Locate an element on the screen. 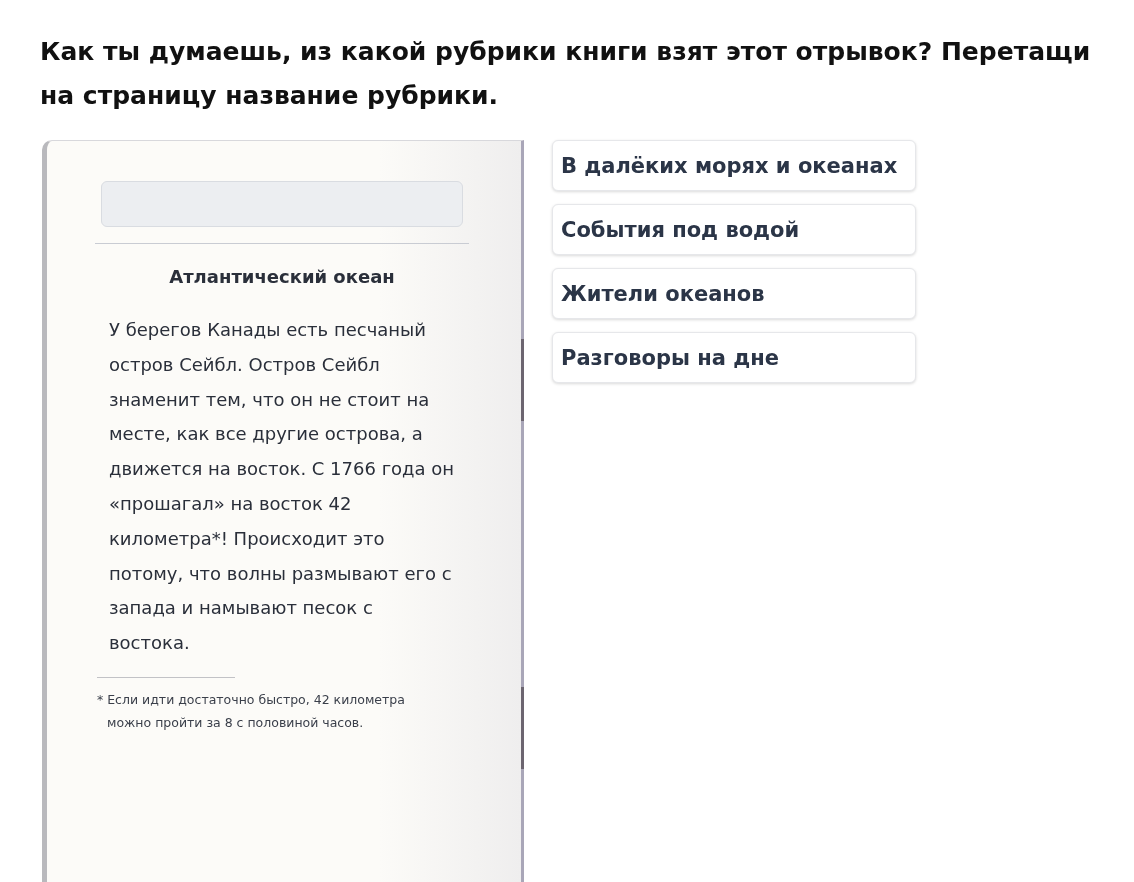  question-text: Как ты думаешь, из какой рубрики книги взят этот отрывок? Перетащи на страницу название рубрики. is located at coordinates (565, 74).